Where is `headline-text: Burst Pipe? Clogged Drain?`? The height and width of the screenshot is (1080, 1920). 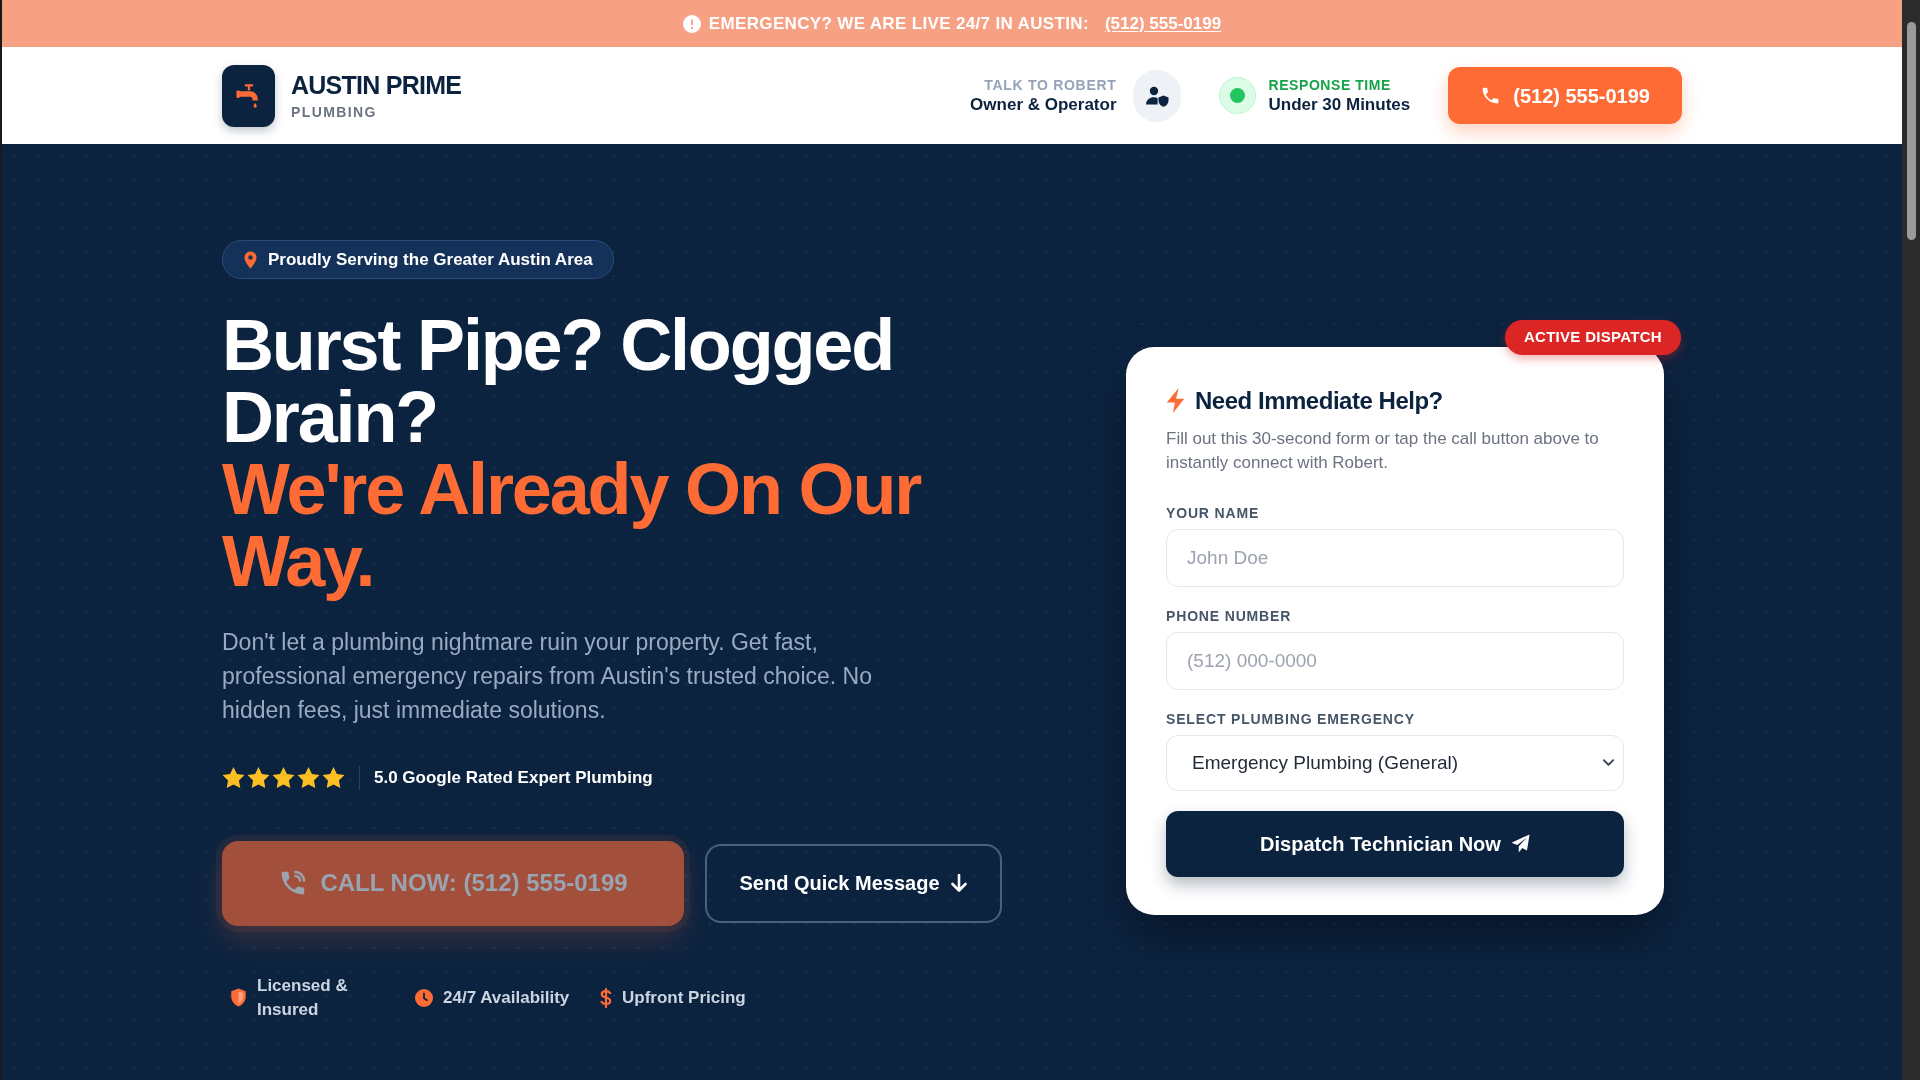
headline-text: Burst Pipe? Clogged Drain? is located at coordinates (558, 381).